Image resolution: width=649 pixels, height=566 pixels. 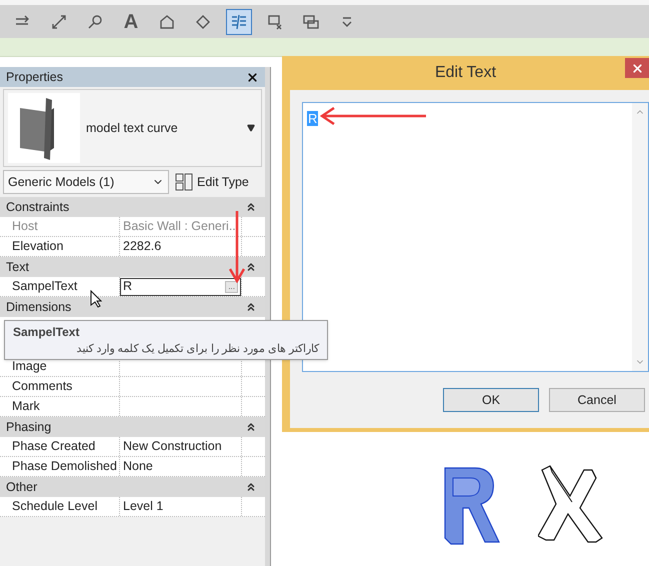 I want to click on property-group-header: Phasing, so click(x=132, y=427).